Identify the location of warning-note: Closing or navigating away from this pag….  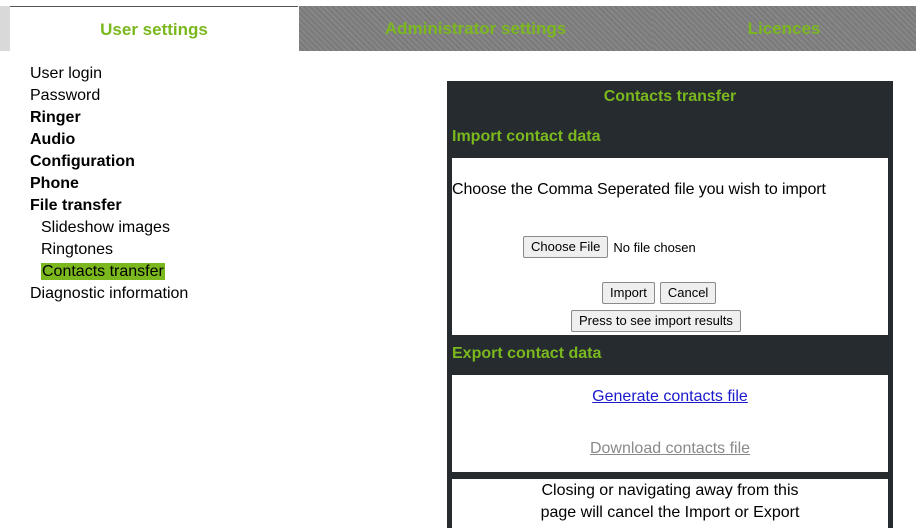
(670, 503).